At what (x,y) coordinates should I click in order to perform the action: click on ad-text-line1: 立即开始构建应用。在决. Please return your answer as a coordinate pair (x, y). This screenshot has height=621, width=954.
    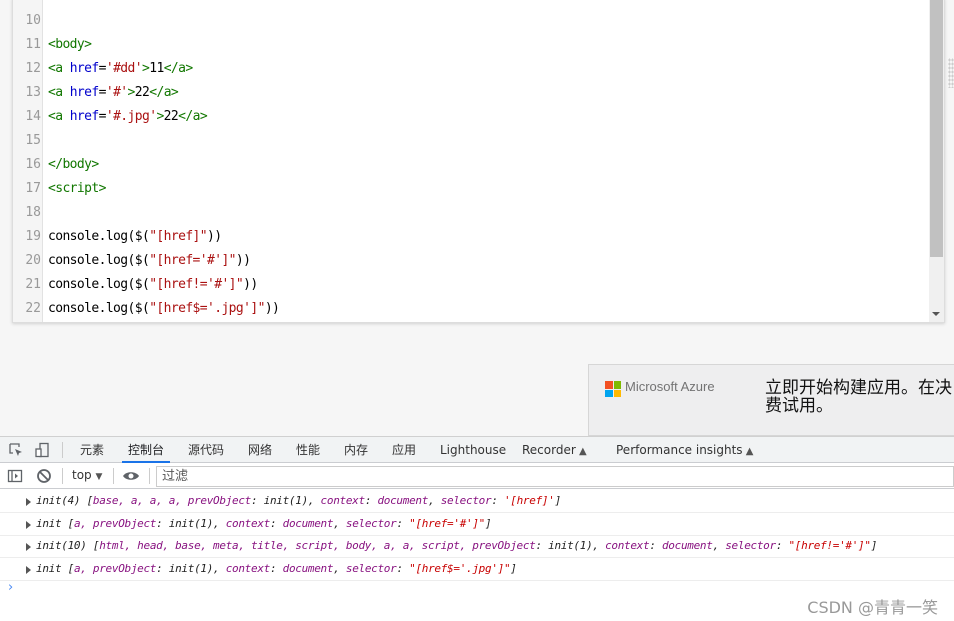
    Looking at the image, I should click on (858, 388).